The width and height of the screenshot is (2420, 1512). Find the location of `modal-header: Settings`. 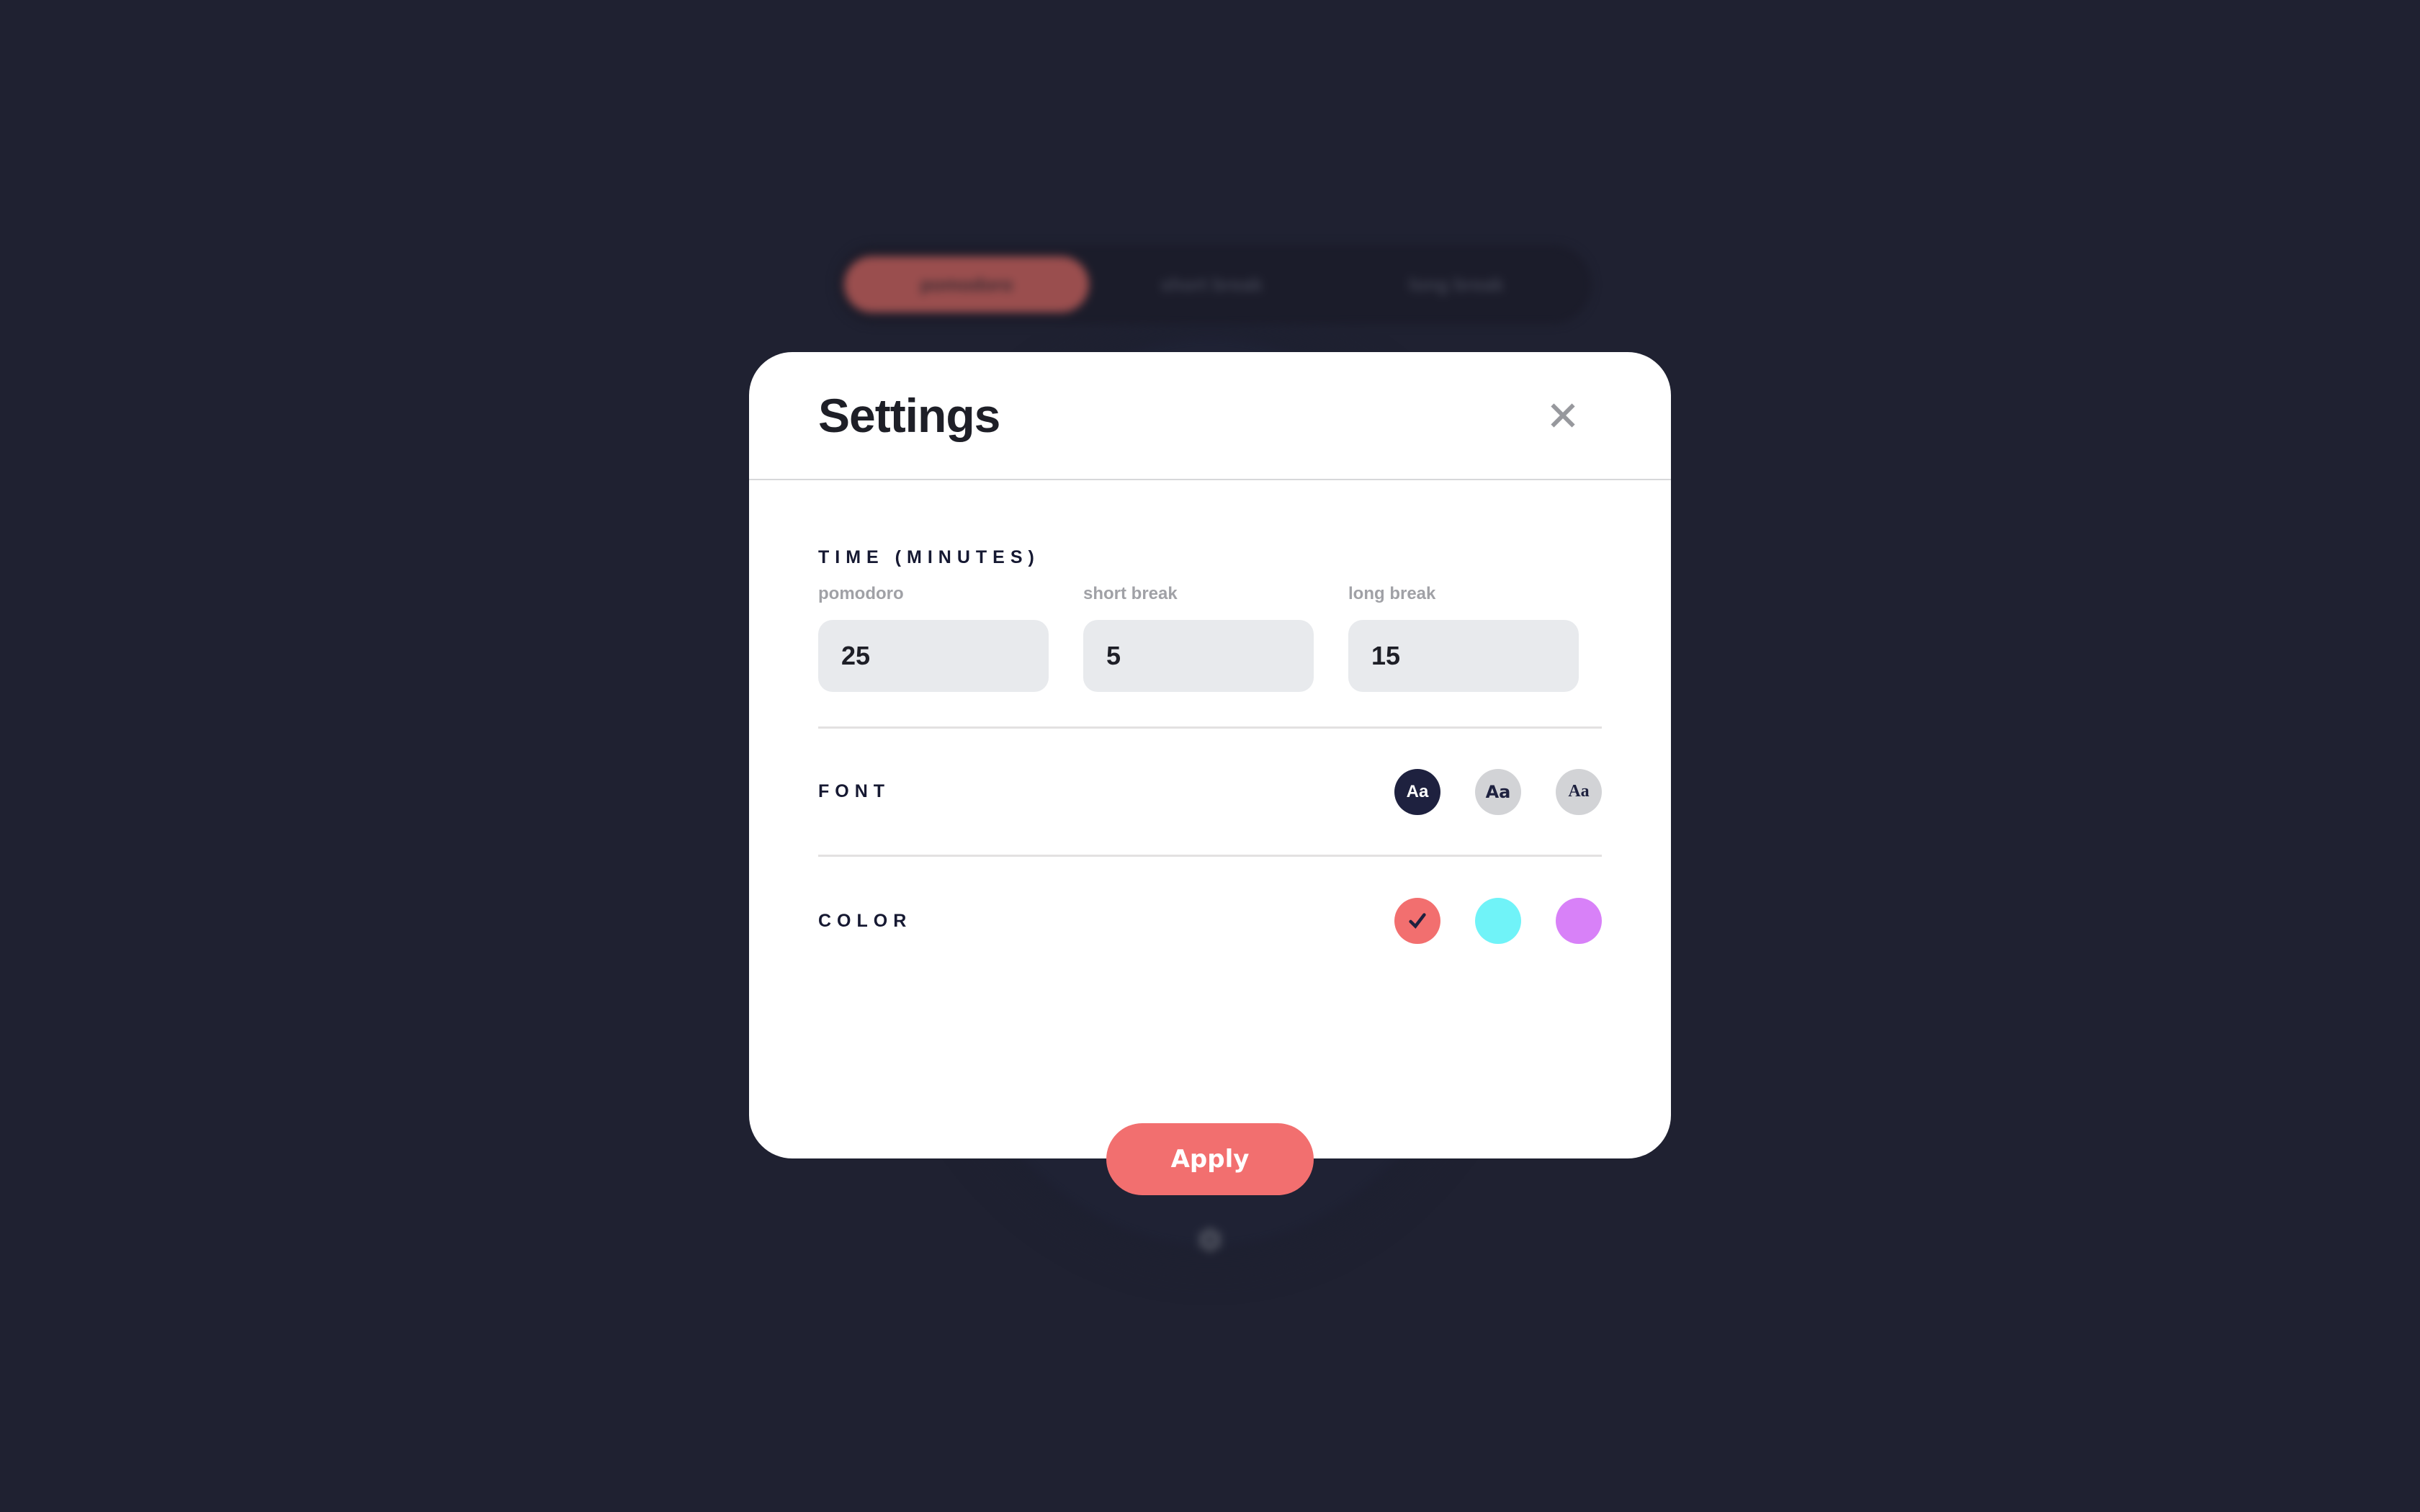

modal-header: Settings is located at coordinates (1210, 416).